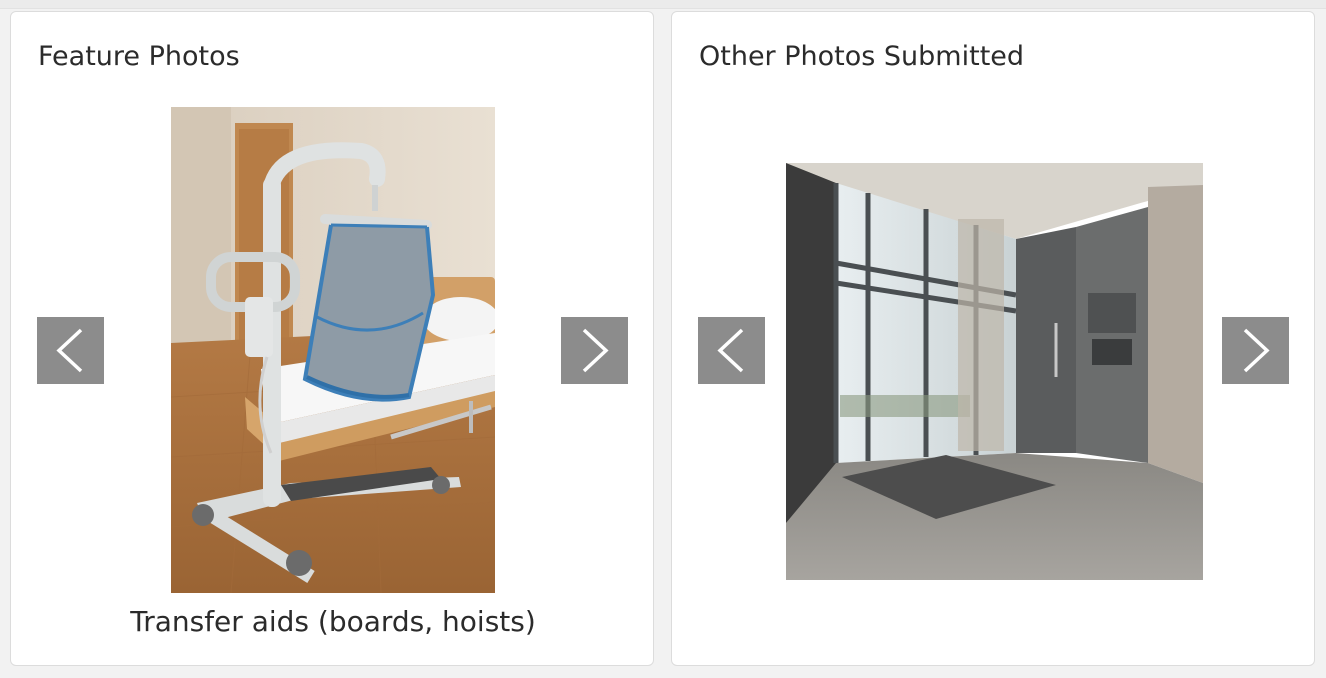 This screenshot has width=1326, height=678. I want to click on top-bar, so click(663, 4).